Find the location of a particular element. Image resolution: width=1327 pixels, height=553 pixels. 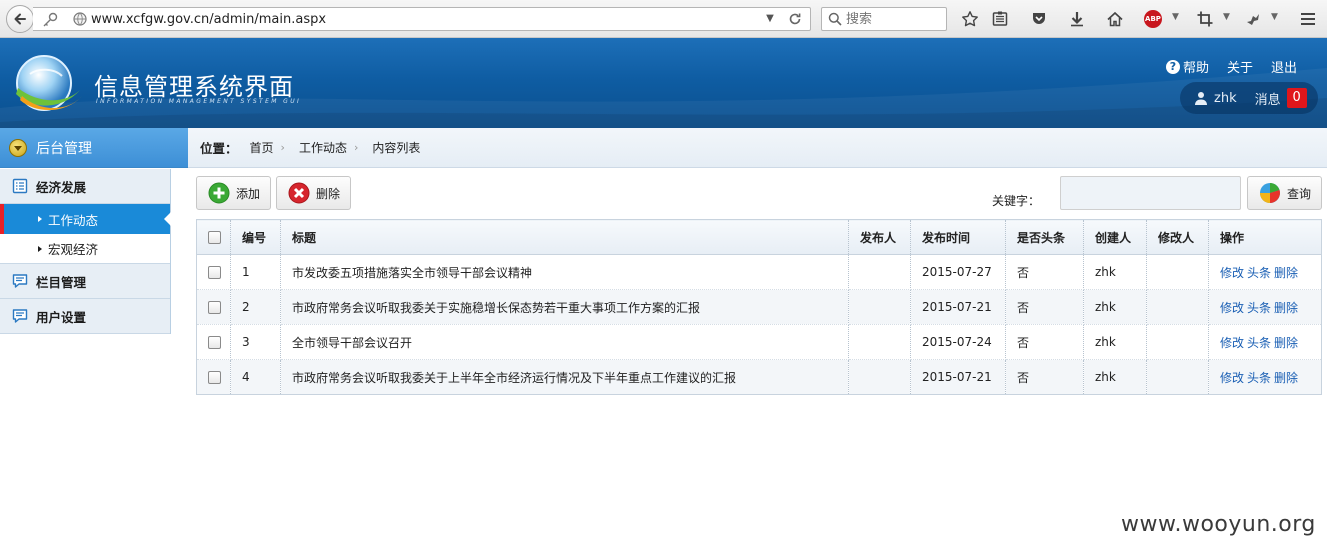

url-text: www.xcfgw.gov.cn/admin/main.aspx is located at coordinates (208, 19).